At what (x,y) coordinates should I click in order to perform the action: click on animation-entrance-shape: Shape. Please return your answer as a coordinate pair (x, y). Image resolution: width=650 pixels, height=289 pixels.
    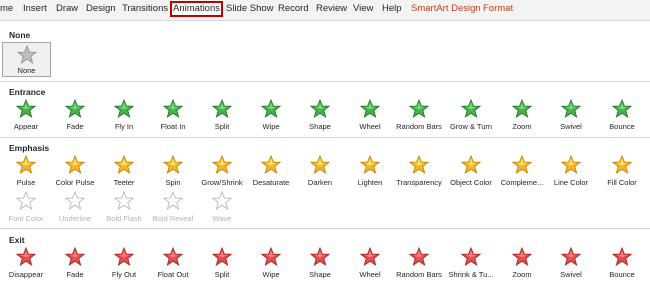
    Looking at the image, I should click on (320, 117).